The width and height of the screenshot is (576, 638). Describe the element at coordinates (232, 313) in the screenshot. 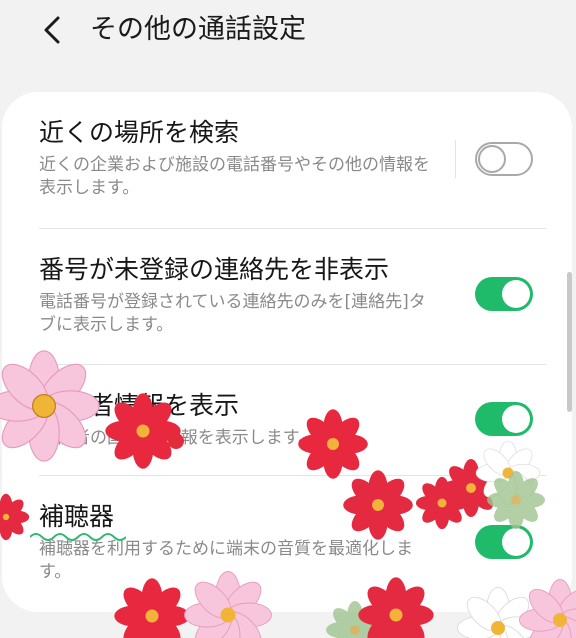

I see `setting-description: 電話番号が登録されている連絡先のみを[連絡先]タブに表示します。` at that location.